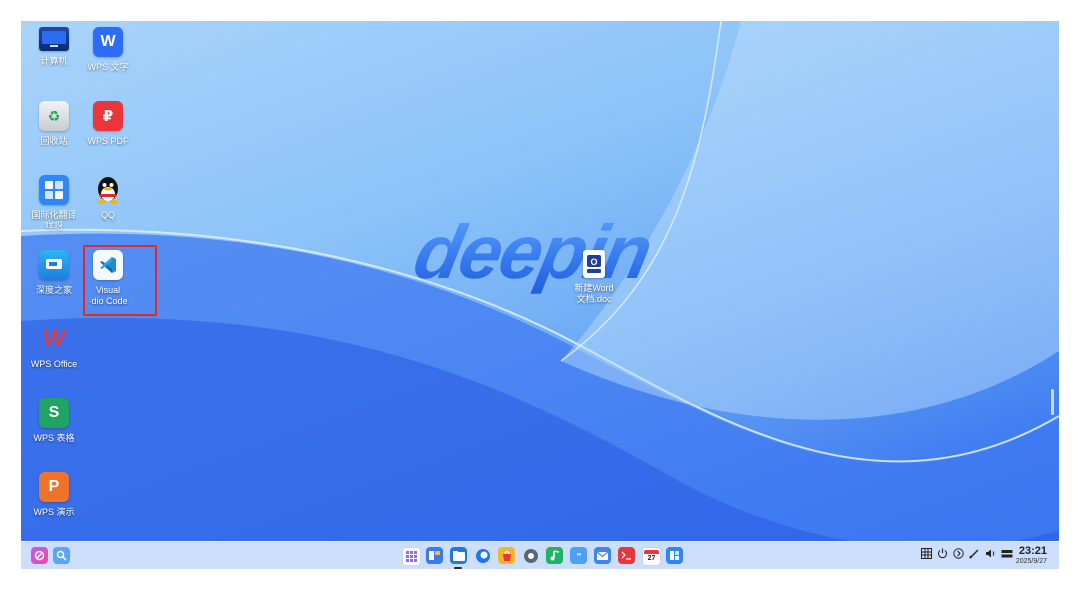 The height and width of the screenshot is (592, 1080). What do you see at coordinates (54, 190) in the screenshot?
I see `translation-icon` at bounding box center [54, 190].